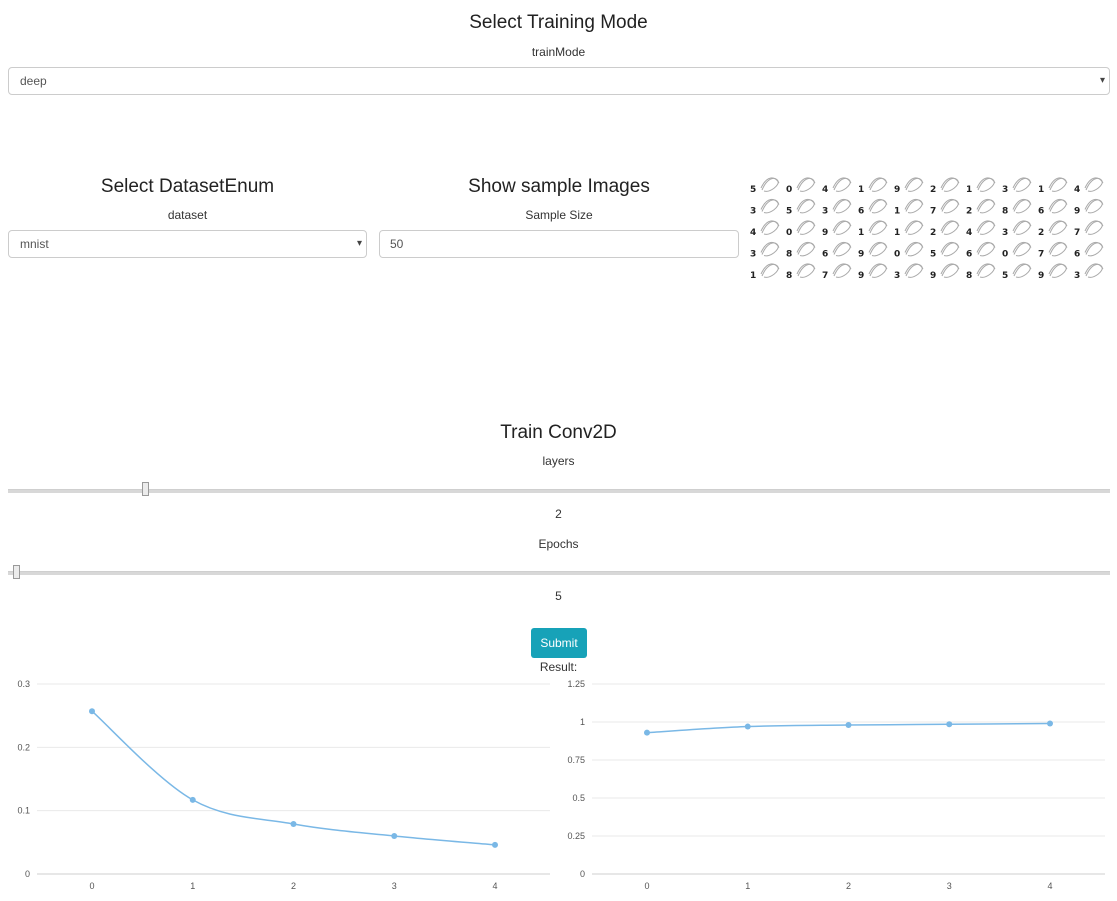  I want to click on epochs-slider-handle, so click(16, 572).